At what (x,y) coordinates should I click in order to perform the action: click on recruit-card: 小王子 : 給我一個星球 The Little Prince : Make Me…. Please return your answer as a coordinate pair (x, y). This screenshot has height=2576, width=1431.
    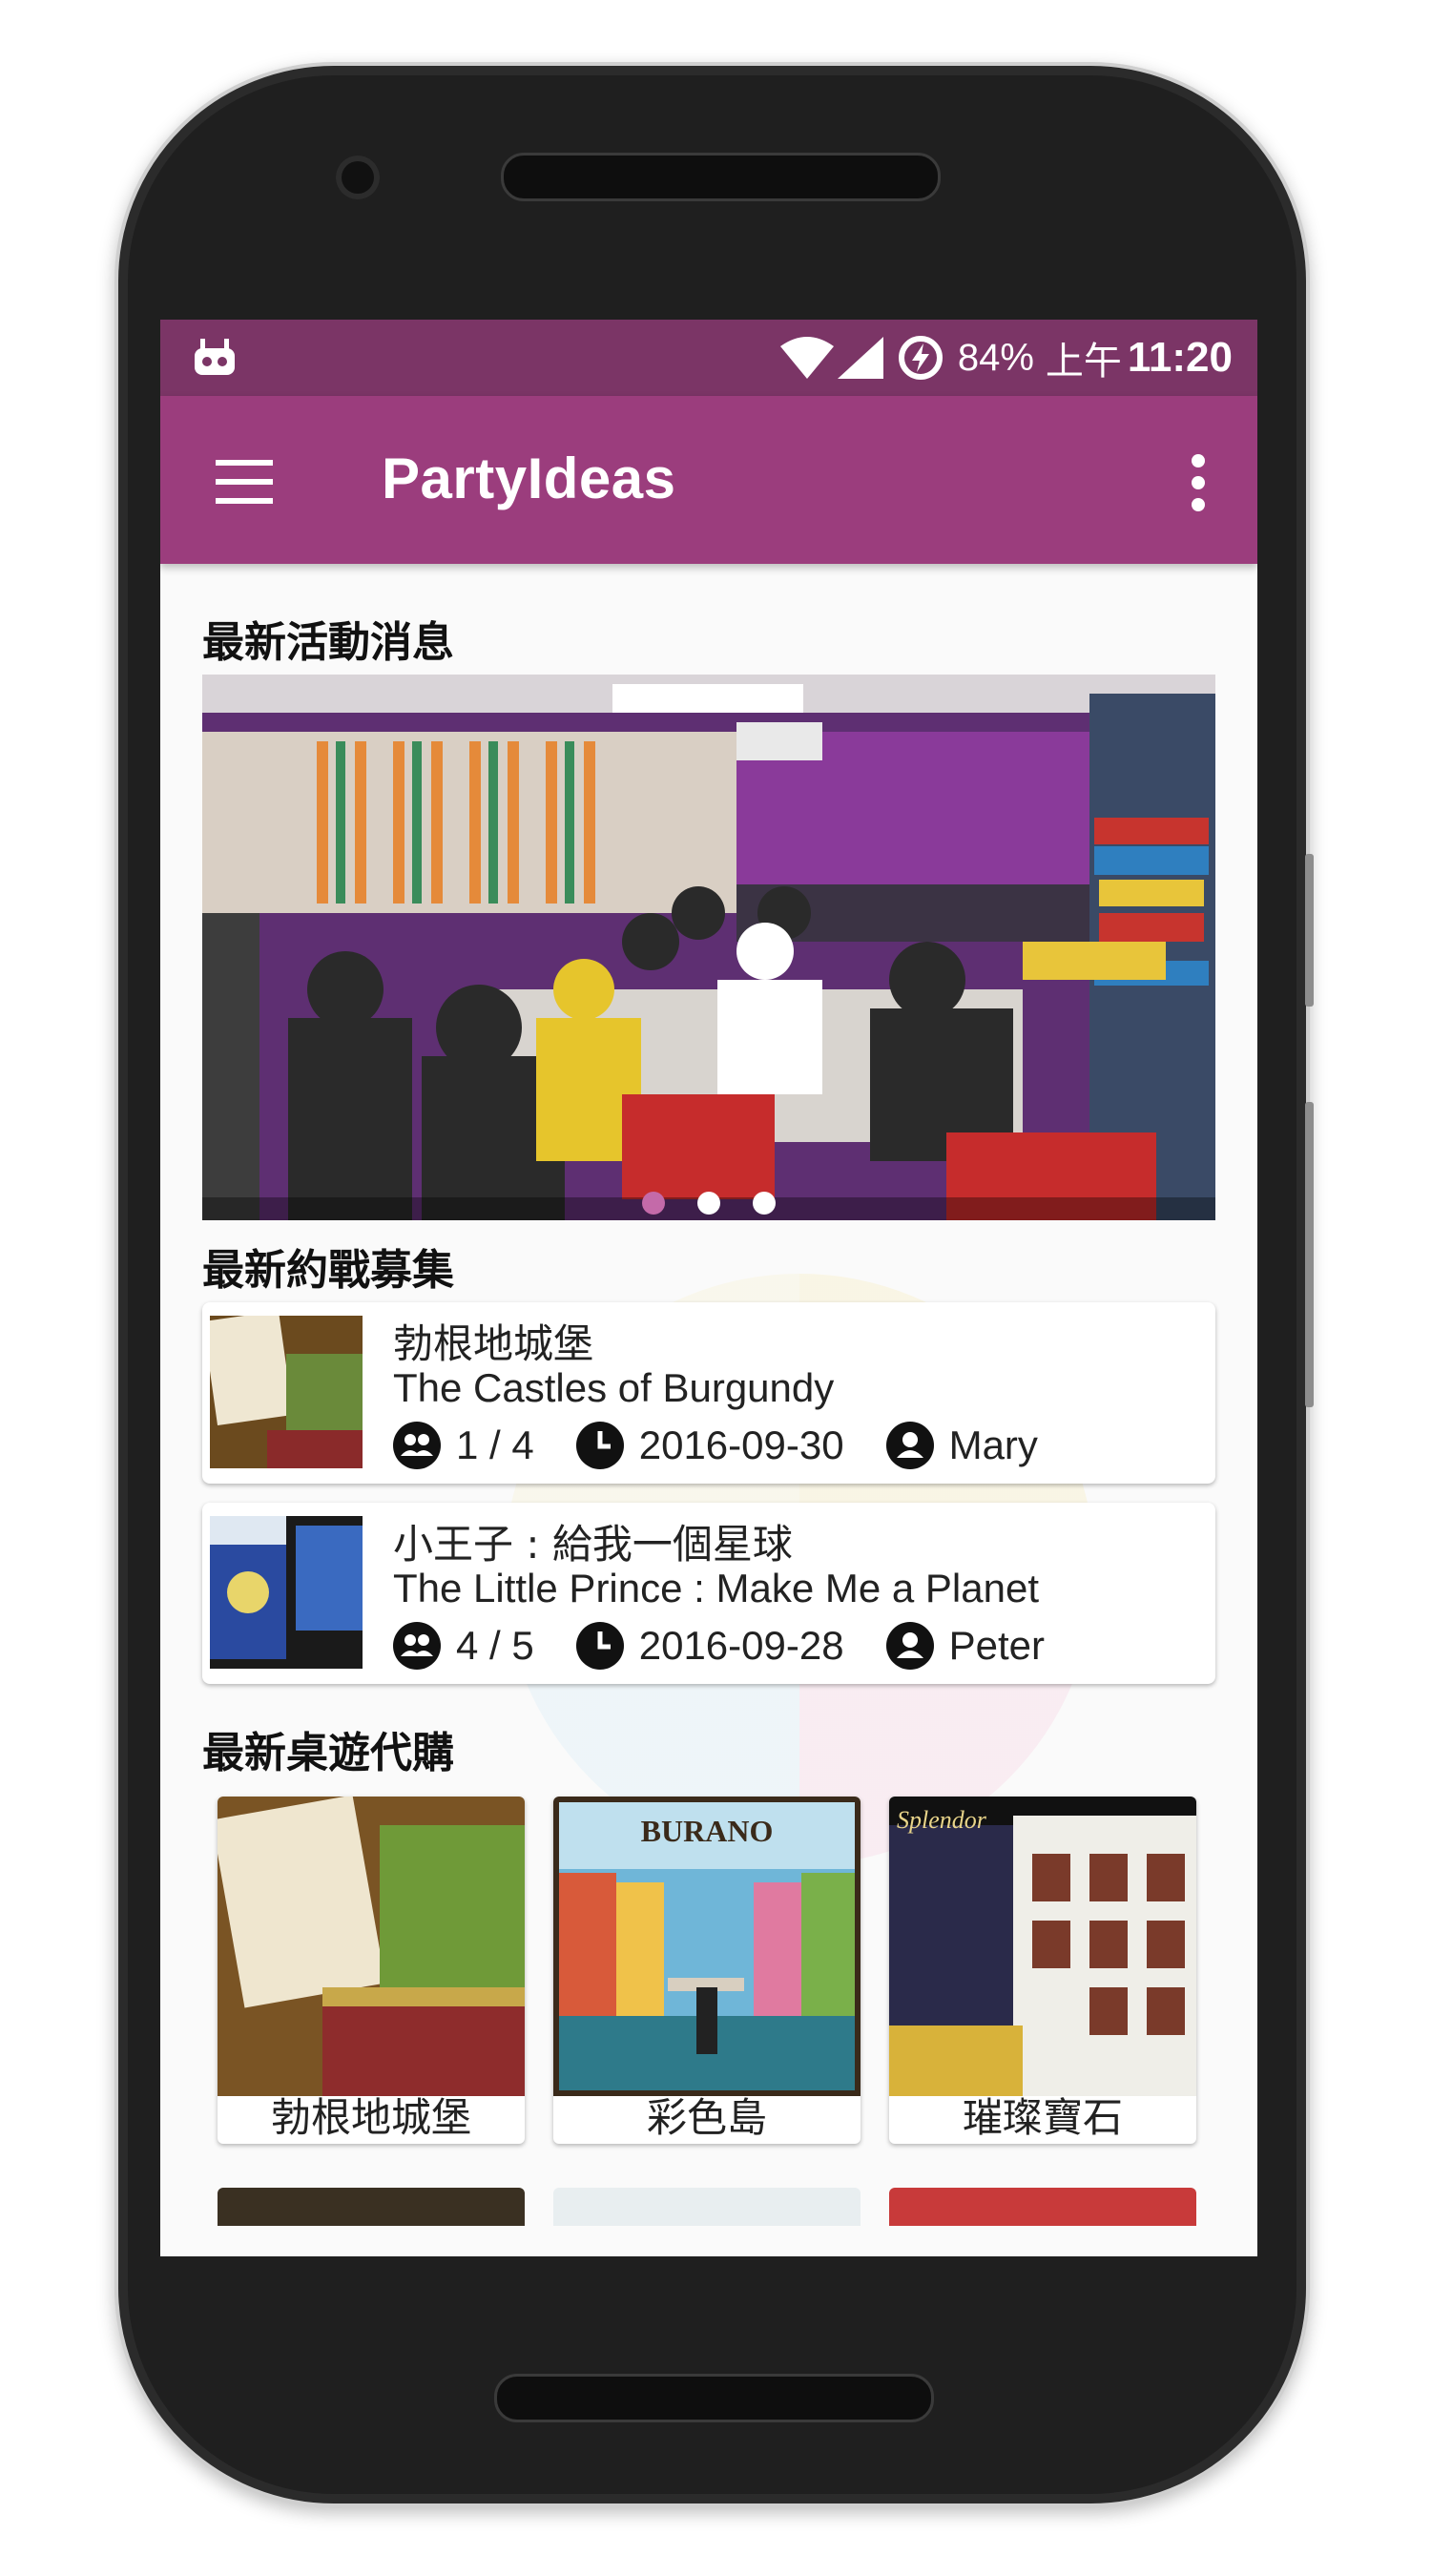
    Looking at the image, I should click on (708, 1593).